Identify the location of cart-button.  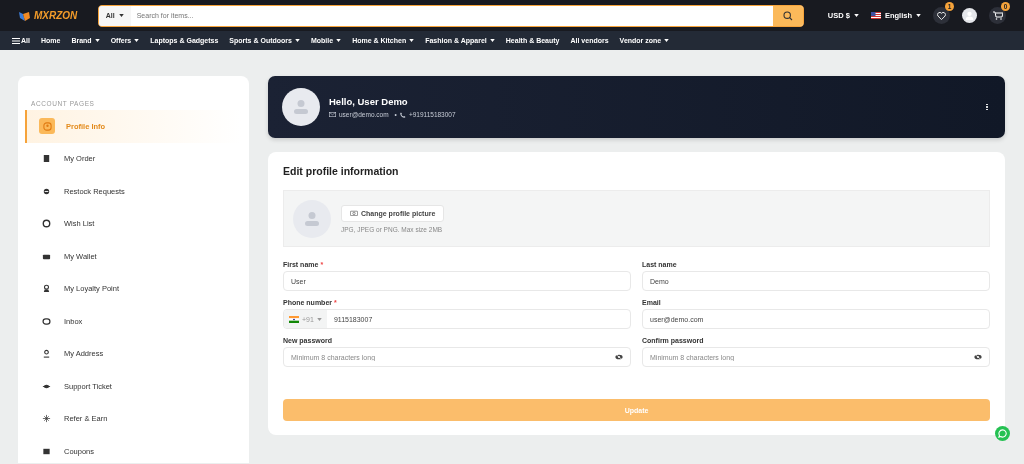
(997, 15).